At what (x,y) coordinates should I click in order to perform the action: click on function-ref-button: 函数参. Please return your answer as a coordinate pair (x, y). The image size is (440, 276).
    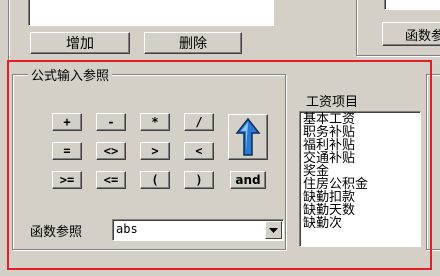
    Looking at the image, I should click on (411, 34).